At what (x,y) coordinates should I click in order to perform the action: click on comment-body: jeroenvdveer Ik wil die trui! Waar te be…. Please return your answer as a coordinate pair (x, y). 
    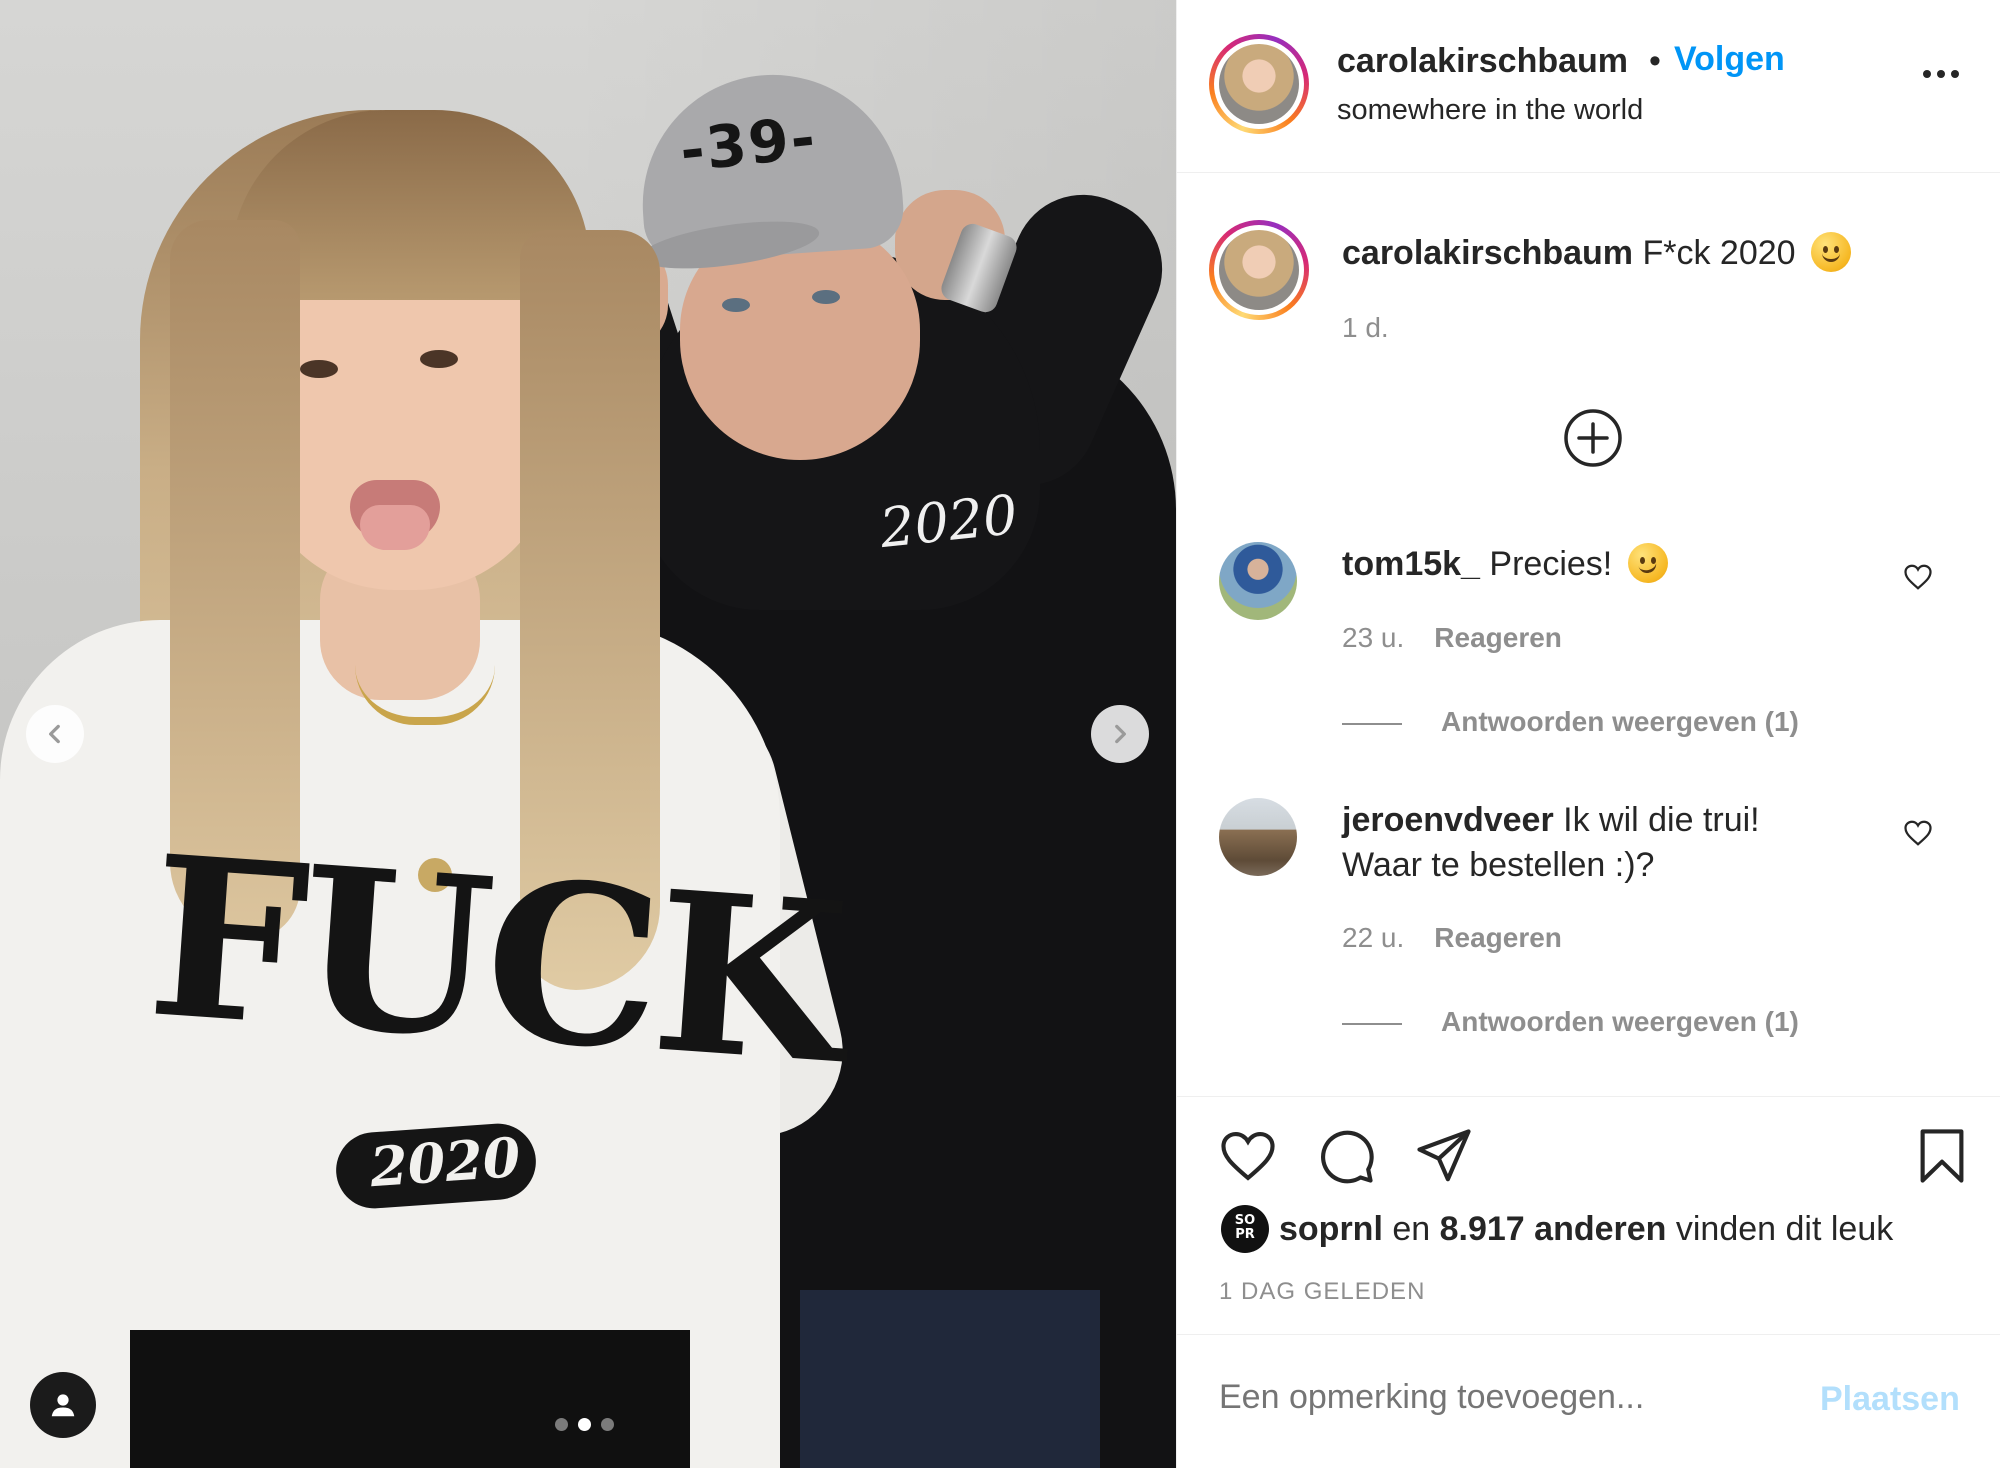
    Looking at the image, I should click on (1551, 843).